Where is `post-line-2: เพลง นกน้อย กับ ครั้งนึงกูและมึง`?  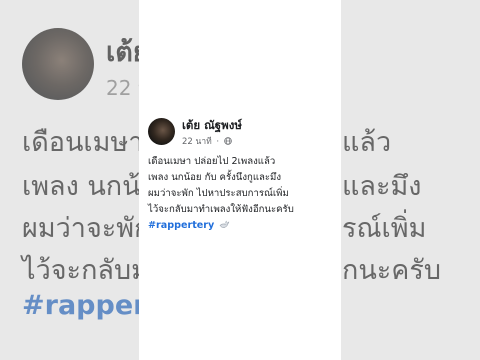
post-line-2: เพลง นกน้อย กับ ครั้งนึงกูและมึง is located at coordinates (215, 177).